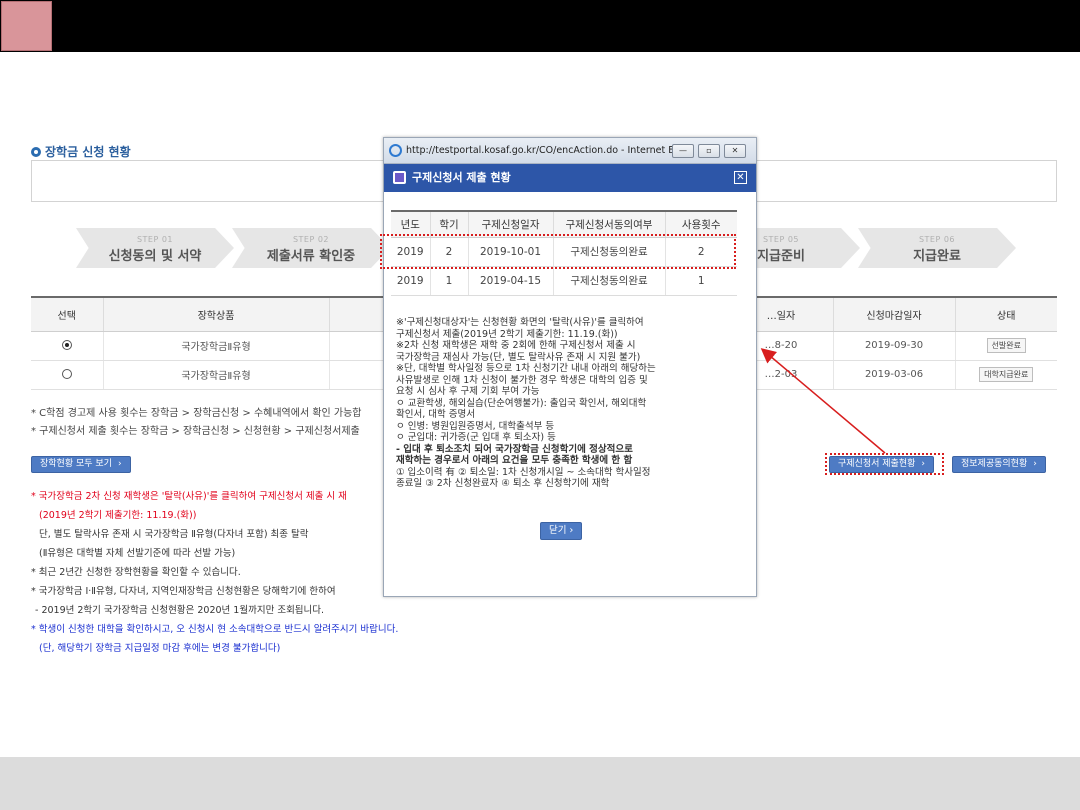 Image resolution: width=1080 pixels, height=810 pixels. I want to click on footer-bar, so click(540, 783).